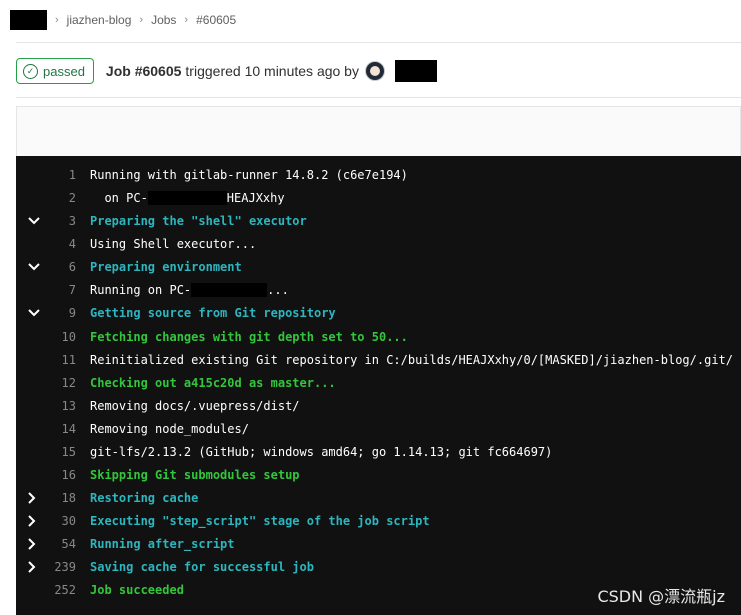  I want to click on log-line: 9 Getting source from Git repository, so click(378, 313).